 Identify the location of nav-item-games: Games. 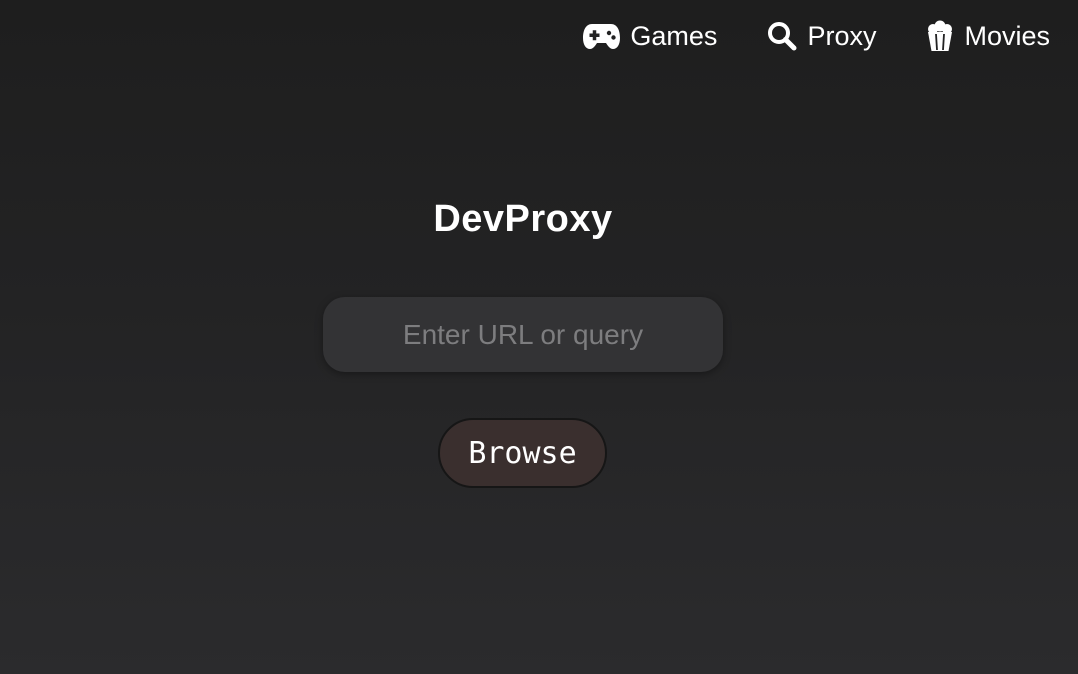
(650, 36).